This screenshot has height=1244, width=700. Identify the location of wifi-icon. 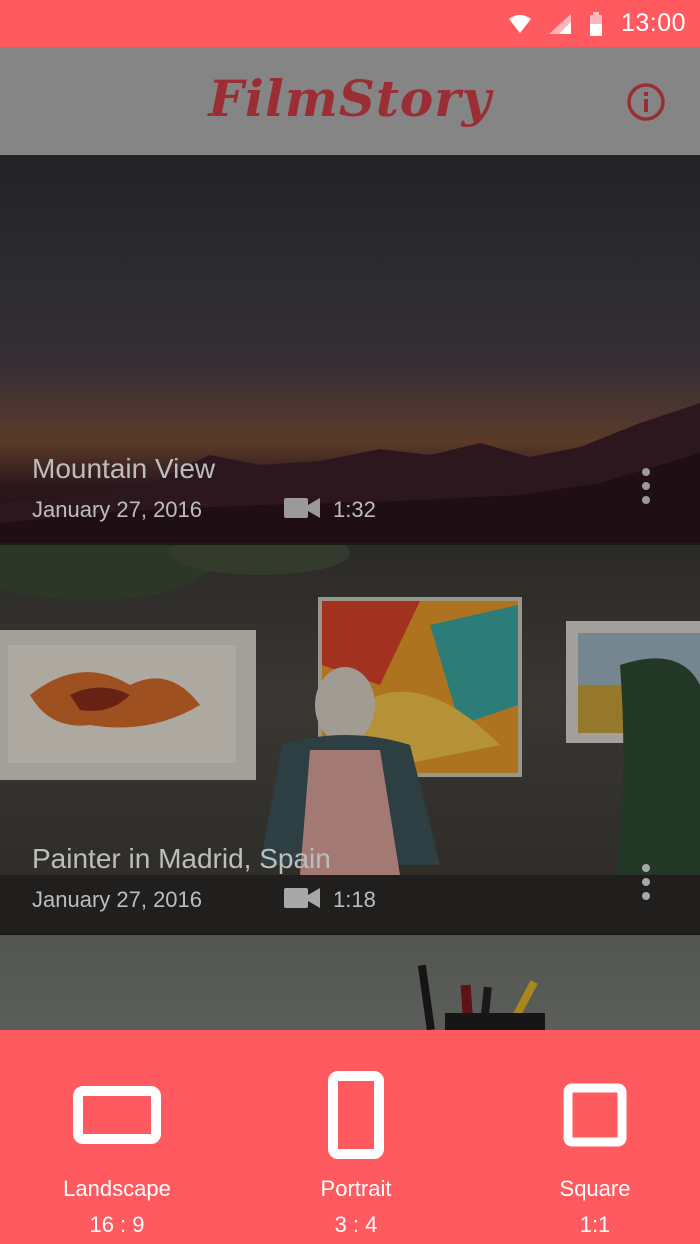
(519, 23).